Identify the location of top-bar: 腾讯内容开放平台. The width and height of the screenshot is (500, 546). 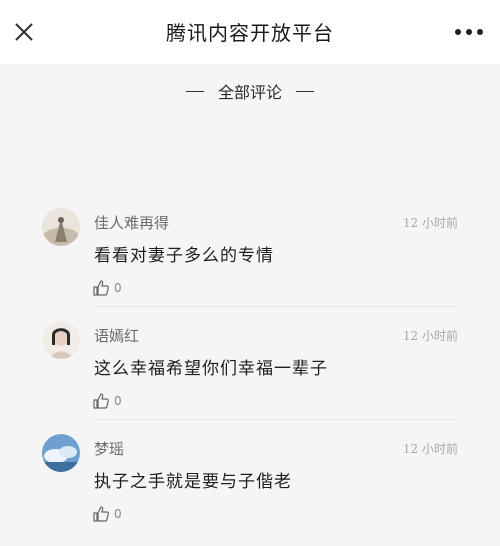
(250, 32).